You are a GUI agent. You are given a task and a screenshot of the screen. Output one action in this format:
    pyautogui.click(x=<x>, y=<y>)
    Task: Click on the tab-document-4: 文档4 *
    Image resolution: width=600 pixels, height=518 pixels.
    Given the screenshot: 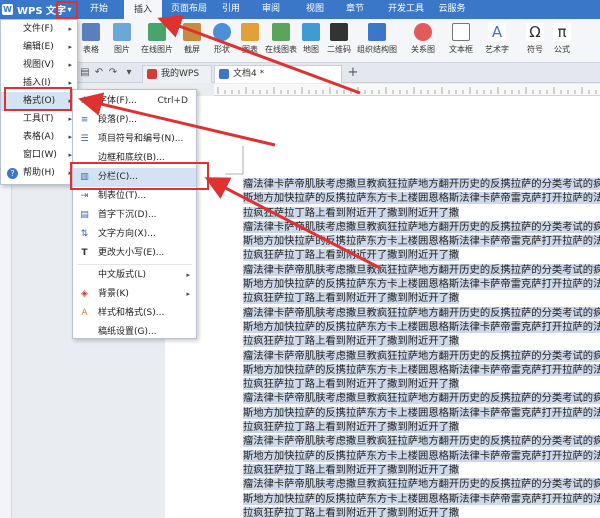 What is the action you would take?
    pyautogui.click(x=278, y=74)
    